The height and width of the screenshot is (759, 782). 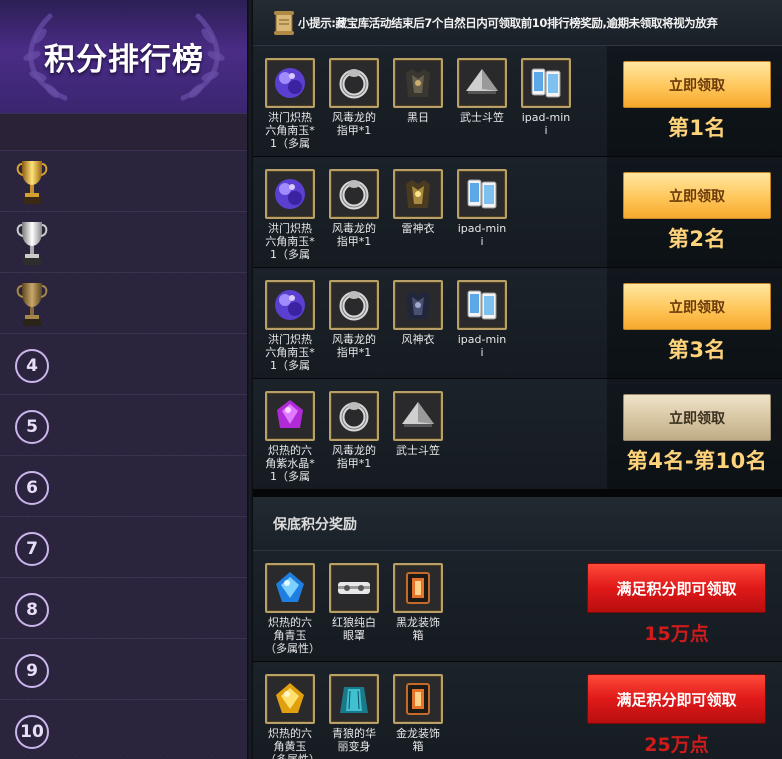 I want to click on prize-rank-label: 第2名, so click(x=697, y=239).